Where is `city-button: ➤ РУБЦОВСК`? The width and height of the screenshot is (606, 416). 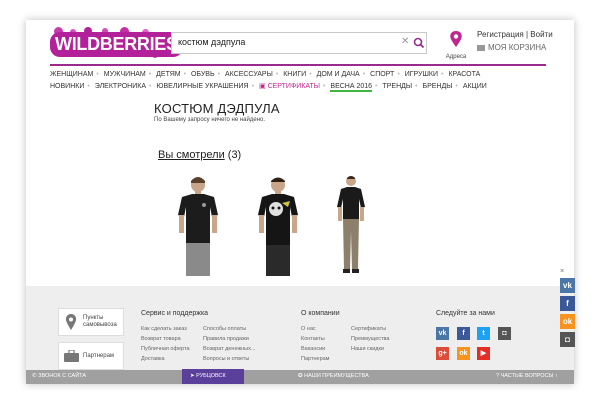
city-button: ➤ РУБЦОВСК is located at coordinates (213, 376).